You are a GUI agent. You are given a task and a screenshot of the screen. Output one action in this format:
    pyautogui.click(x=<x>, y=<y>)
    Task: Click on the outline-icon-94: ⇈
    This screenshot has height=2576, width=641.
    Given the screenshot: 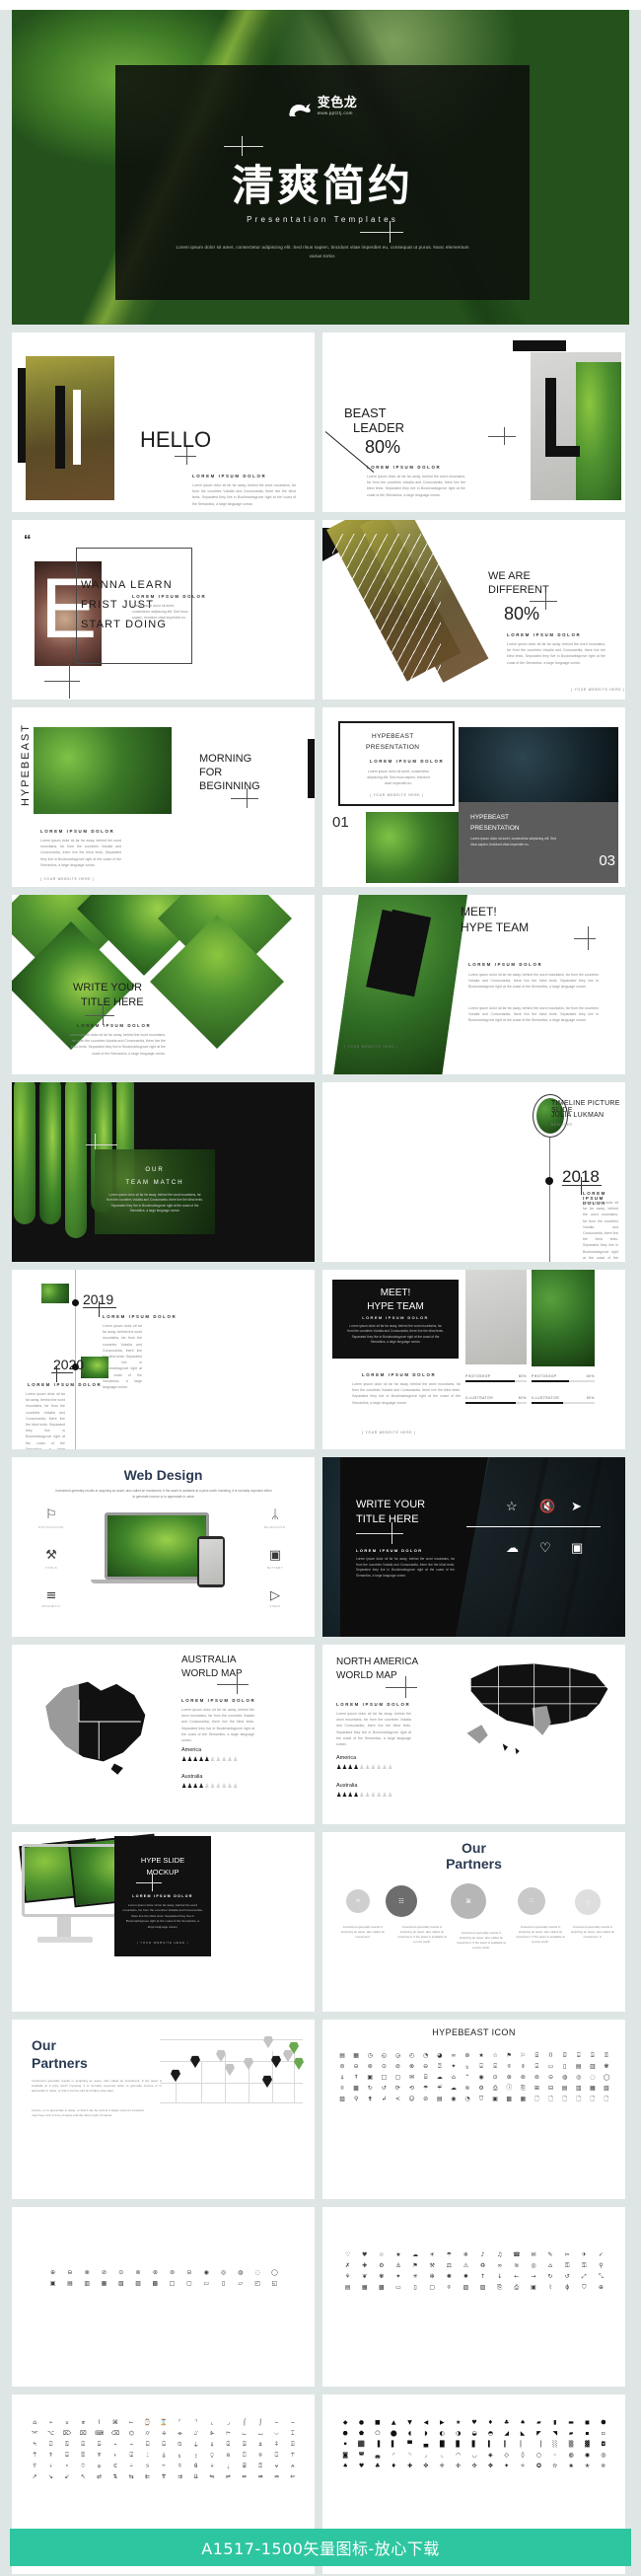 What is the action you would take?
    pyautogui.click(x=164, y=2476)
    